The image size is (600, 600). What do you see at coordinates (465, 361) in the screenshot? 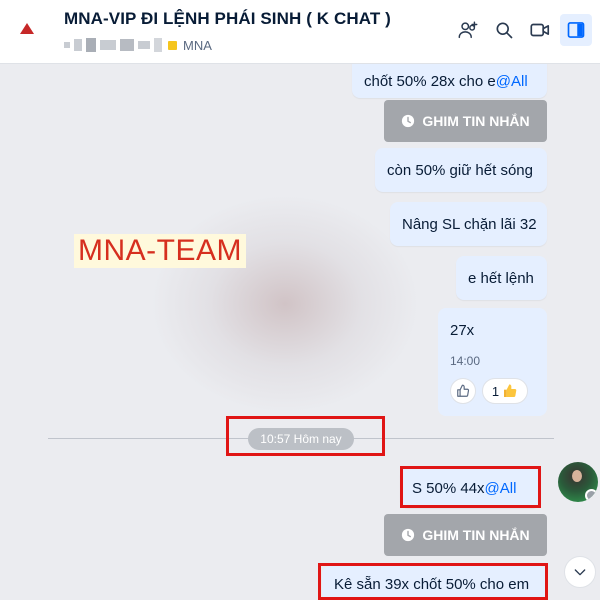
I see `message-time: 14:00` at bounding box center [465, 361].